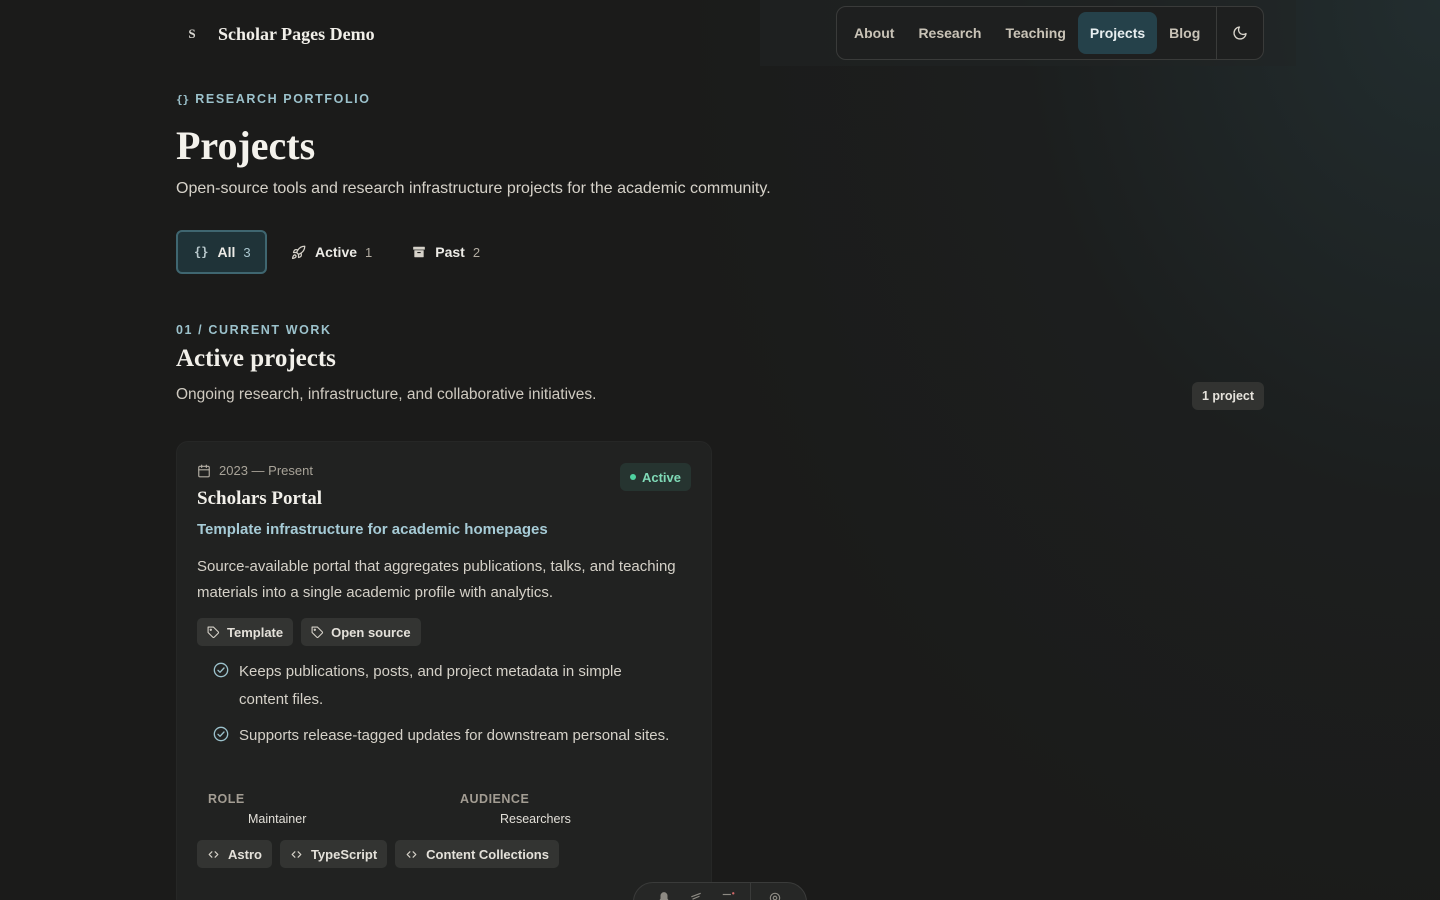  What do you see at coordinates (775, 895) in the screenshot?
I see `toolbar-settings-icon` at bounding box center [775, 895].